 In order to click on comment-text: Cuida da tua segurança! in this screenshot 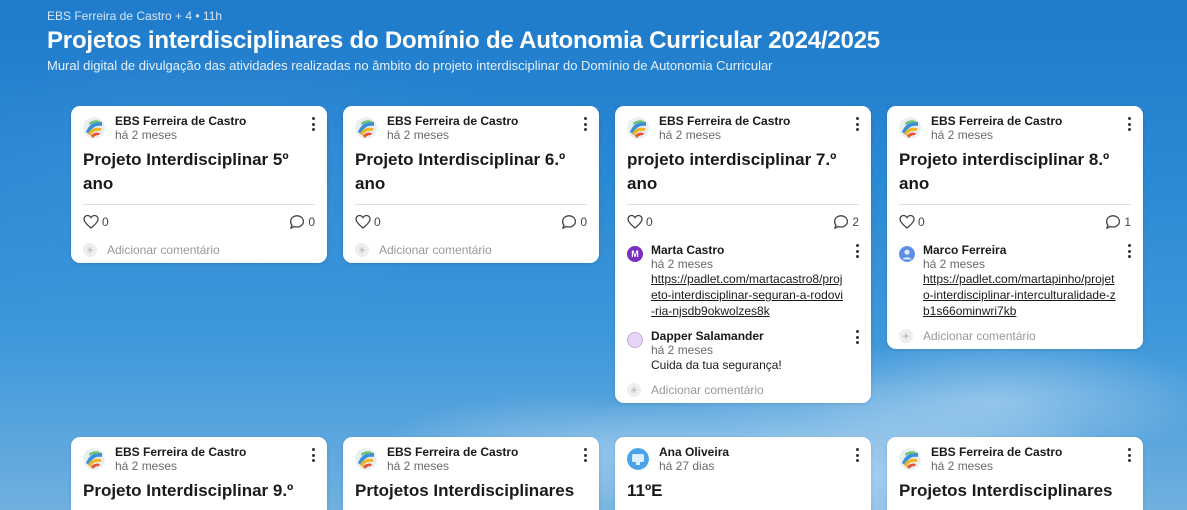, I will do `click(716, 365)`.